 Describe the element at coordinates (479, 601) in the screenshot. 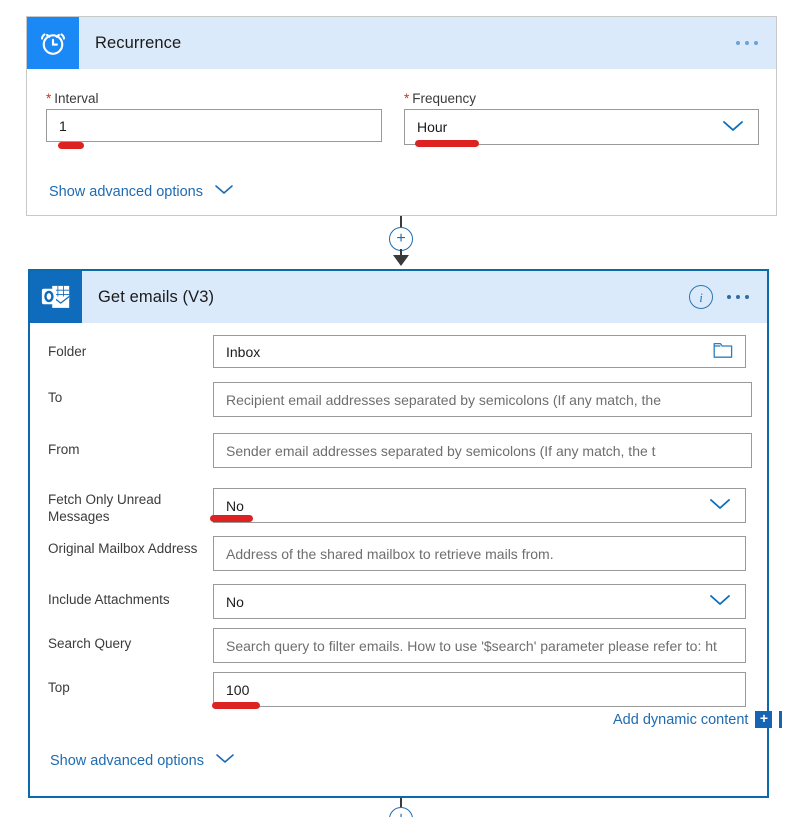

I see `include-attachments-dropdown: No` at that location.